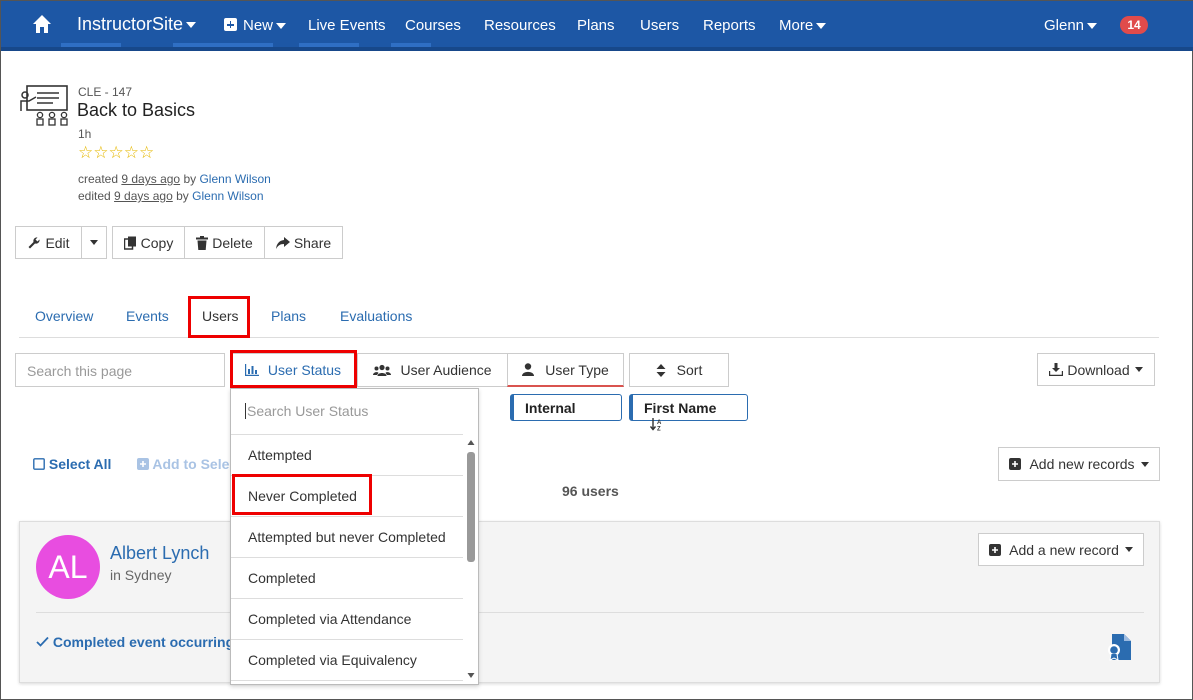  Describe the element at coordinates (195, 464) in the screenshot. I see `add-to-selection-label: Add to Selec` at that location.